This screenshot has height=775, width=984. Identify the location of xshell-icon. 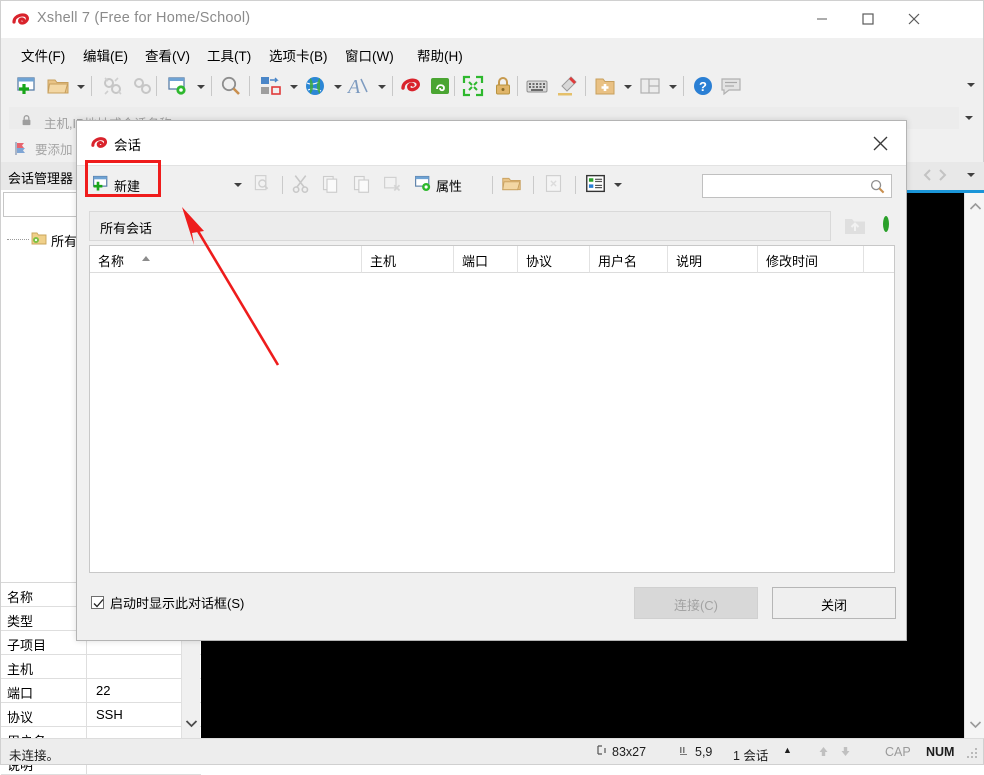
(411, 86).